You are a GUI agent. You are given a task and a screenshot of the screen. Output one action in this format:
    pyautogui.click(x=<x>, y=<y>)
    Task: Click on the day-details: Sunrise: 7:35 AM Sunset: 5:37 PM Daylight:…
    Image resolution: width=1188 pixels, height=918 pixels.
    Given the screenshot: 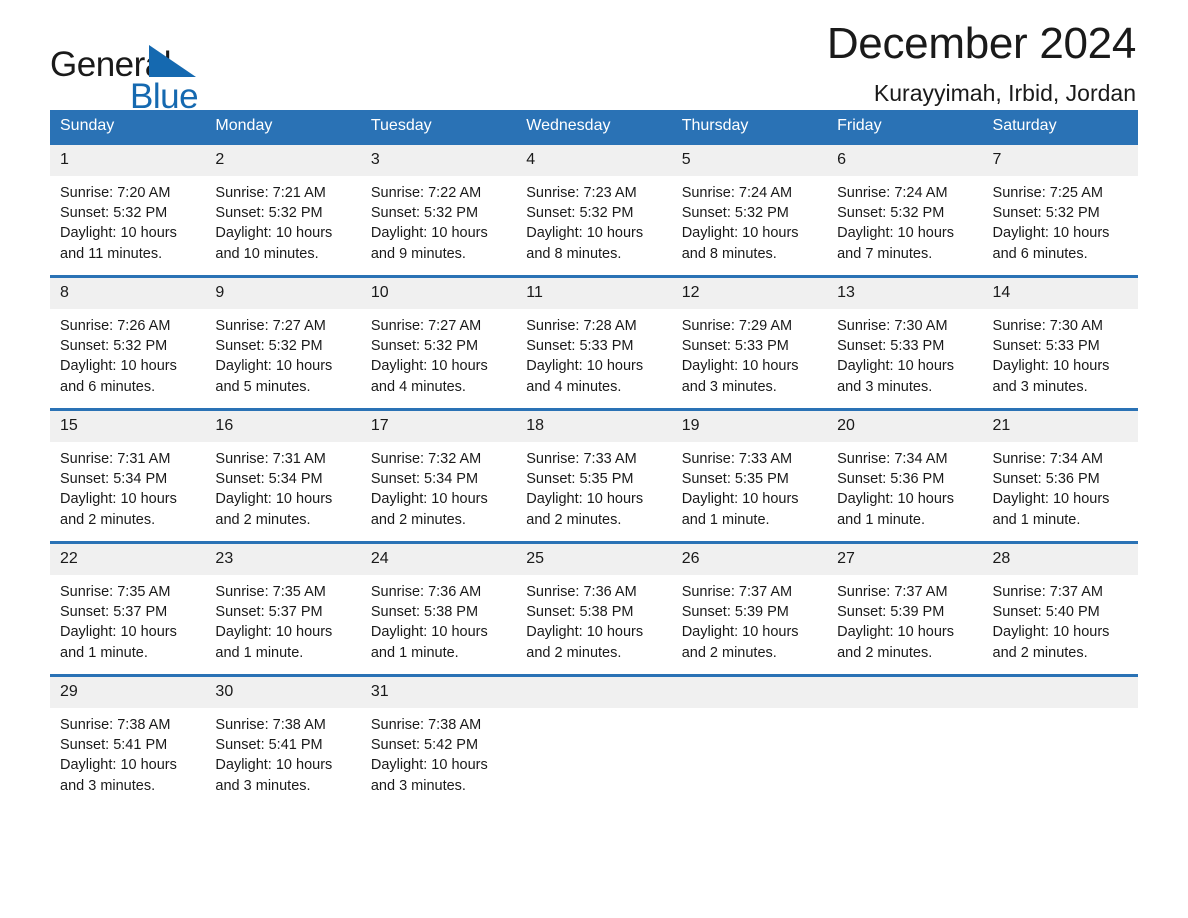 What is the action you would take?
    pyautogui.click(x=282, y=619)
    